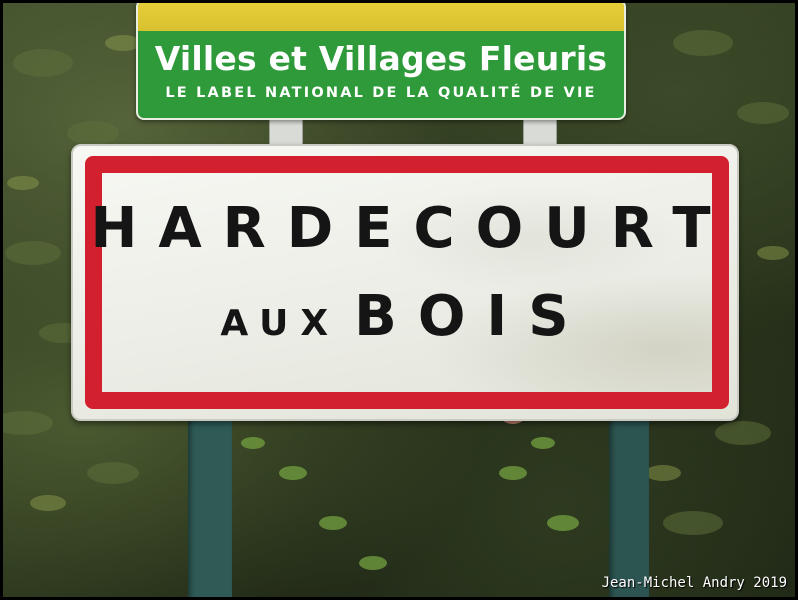 The height and width of the screenshot is (600, 798). I want to click on label-sign-subtitle: LE LABEL NATIONAL DE LA QUALITÉ DE VIE, so click(381, 93).